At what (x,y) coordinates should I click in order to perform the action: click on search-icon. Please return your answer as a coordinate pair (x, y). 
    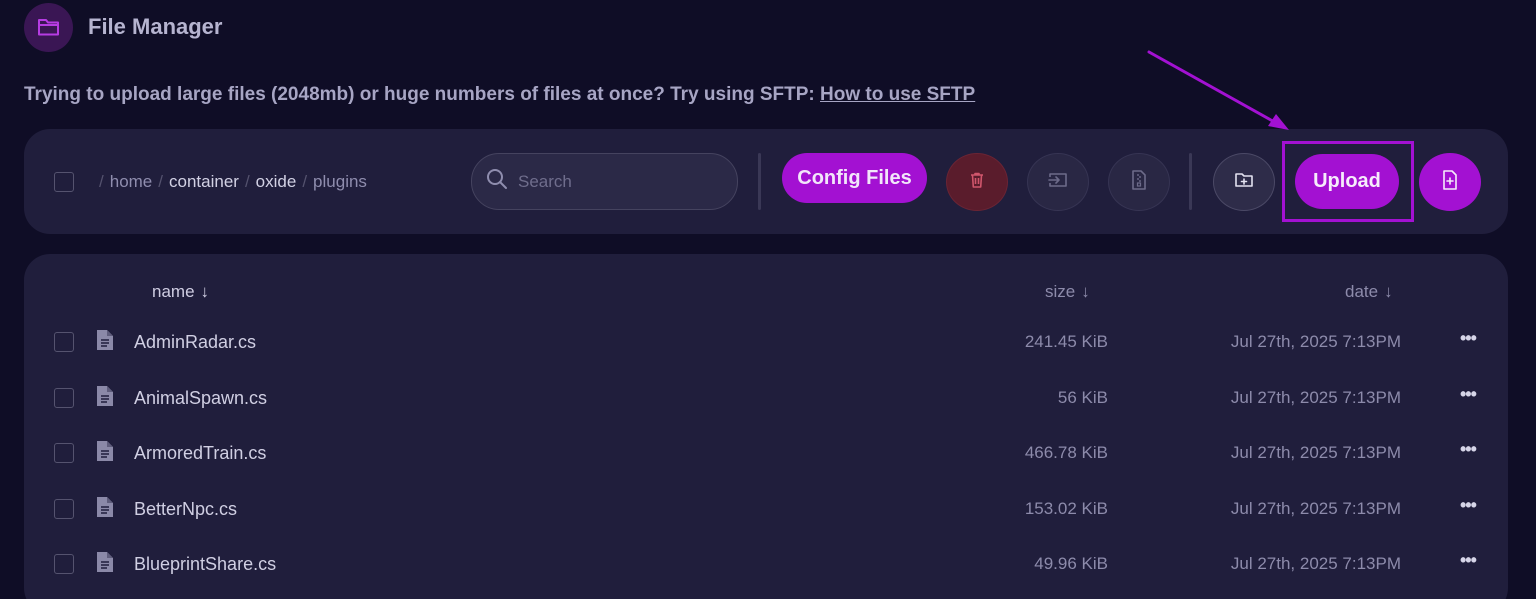
    Looking at the image, I should click on (497, 181).